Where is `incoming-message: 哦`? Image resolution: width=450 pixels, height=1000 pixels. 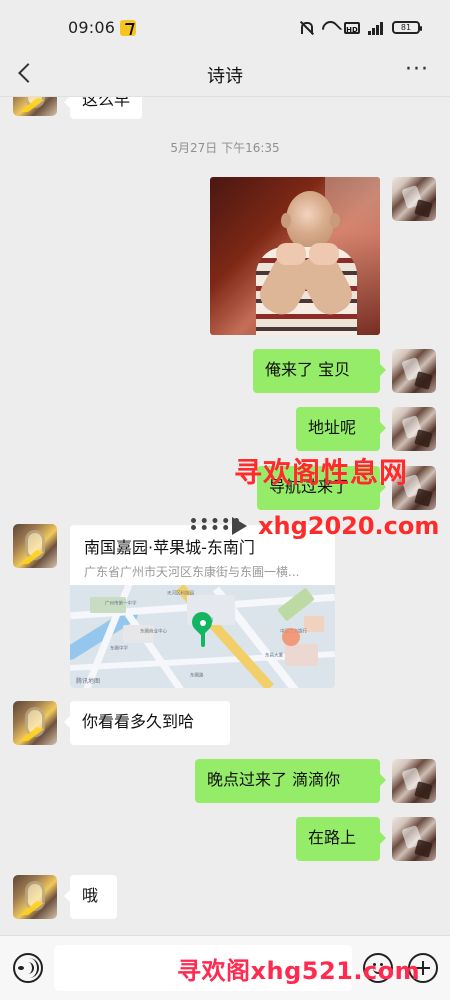 incoming-message: 哦 is located at coordinates (90, 897).